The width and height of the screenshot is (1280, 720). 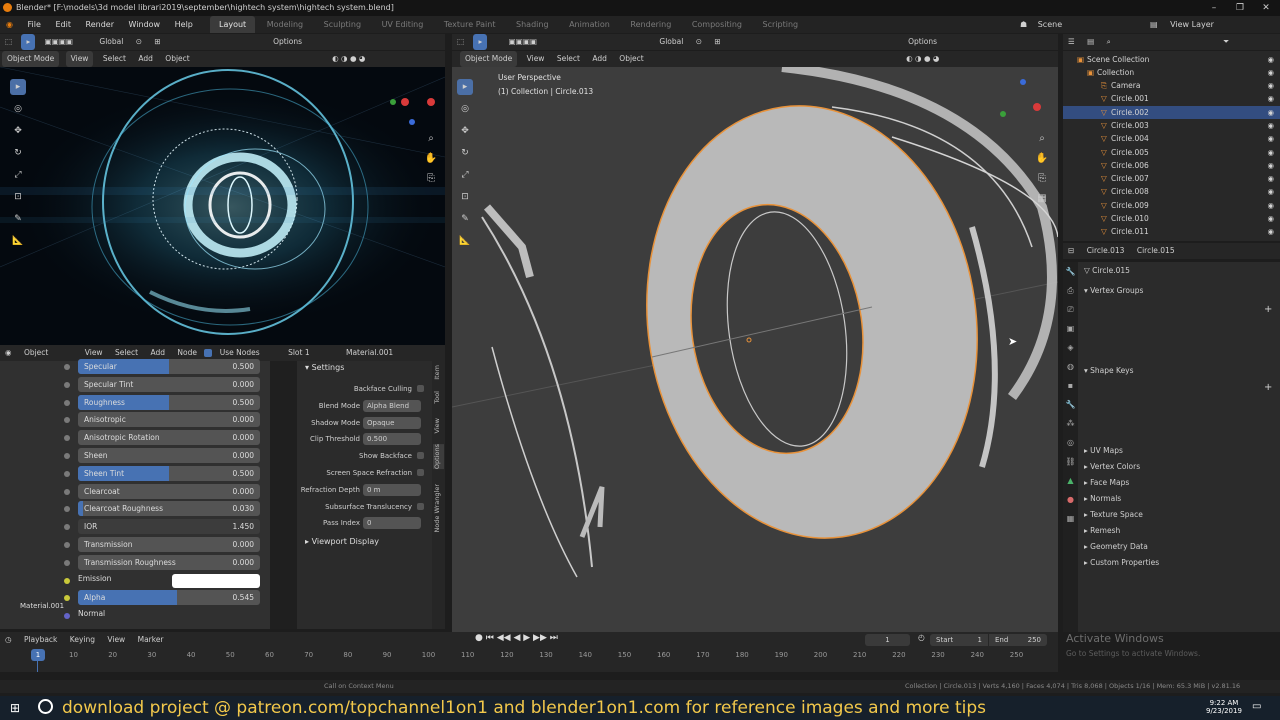 I want to click on value-slider: Sheen 0.000, so click(x=169, y=455).